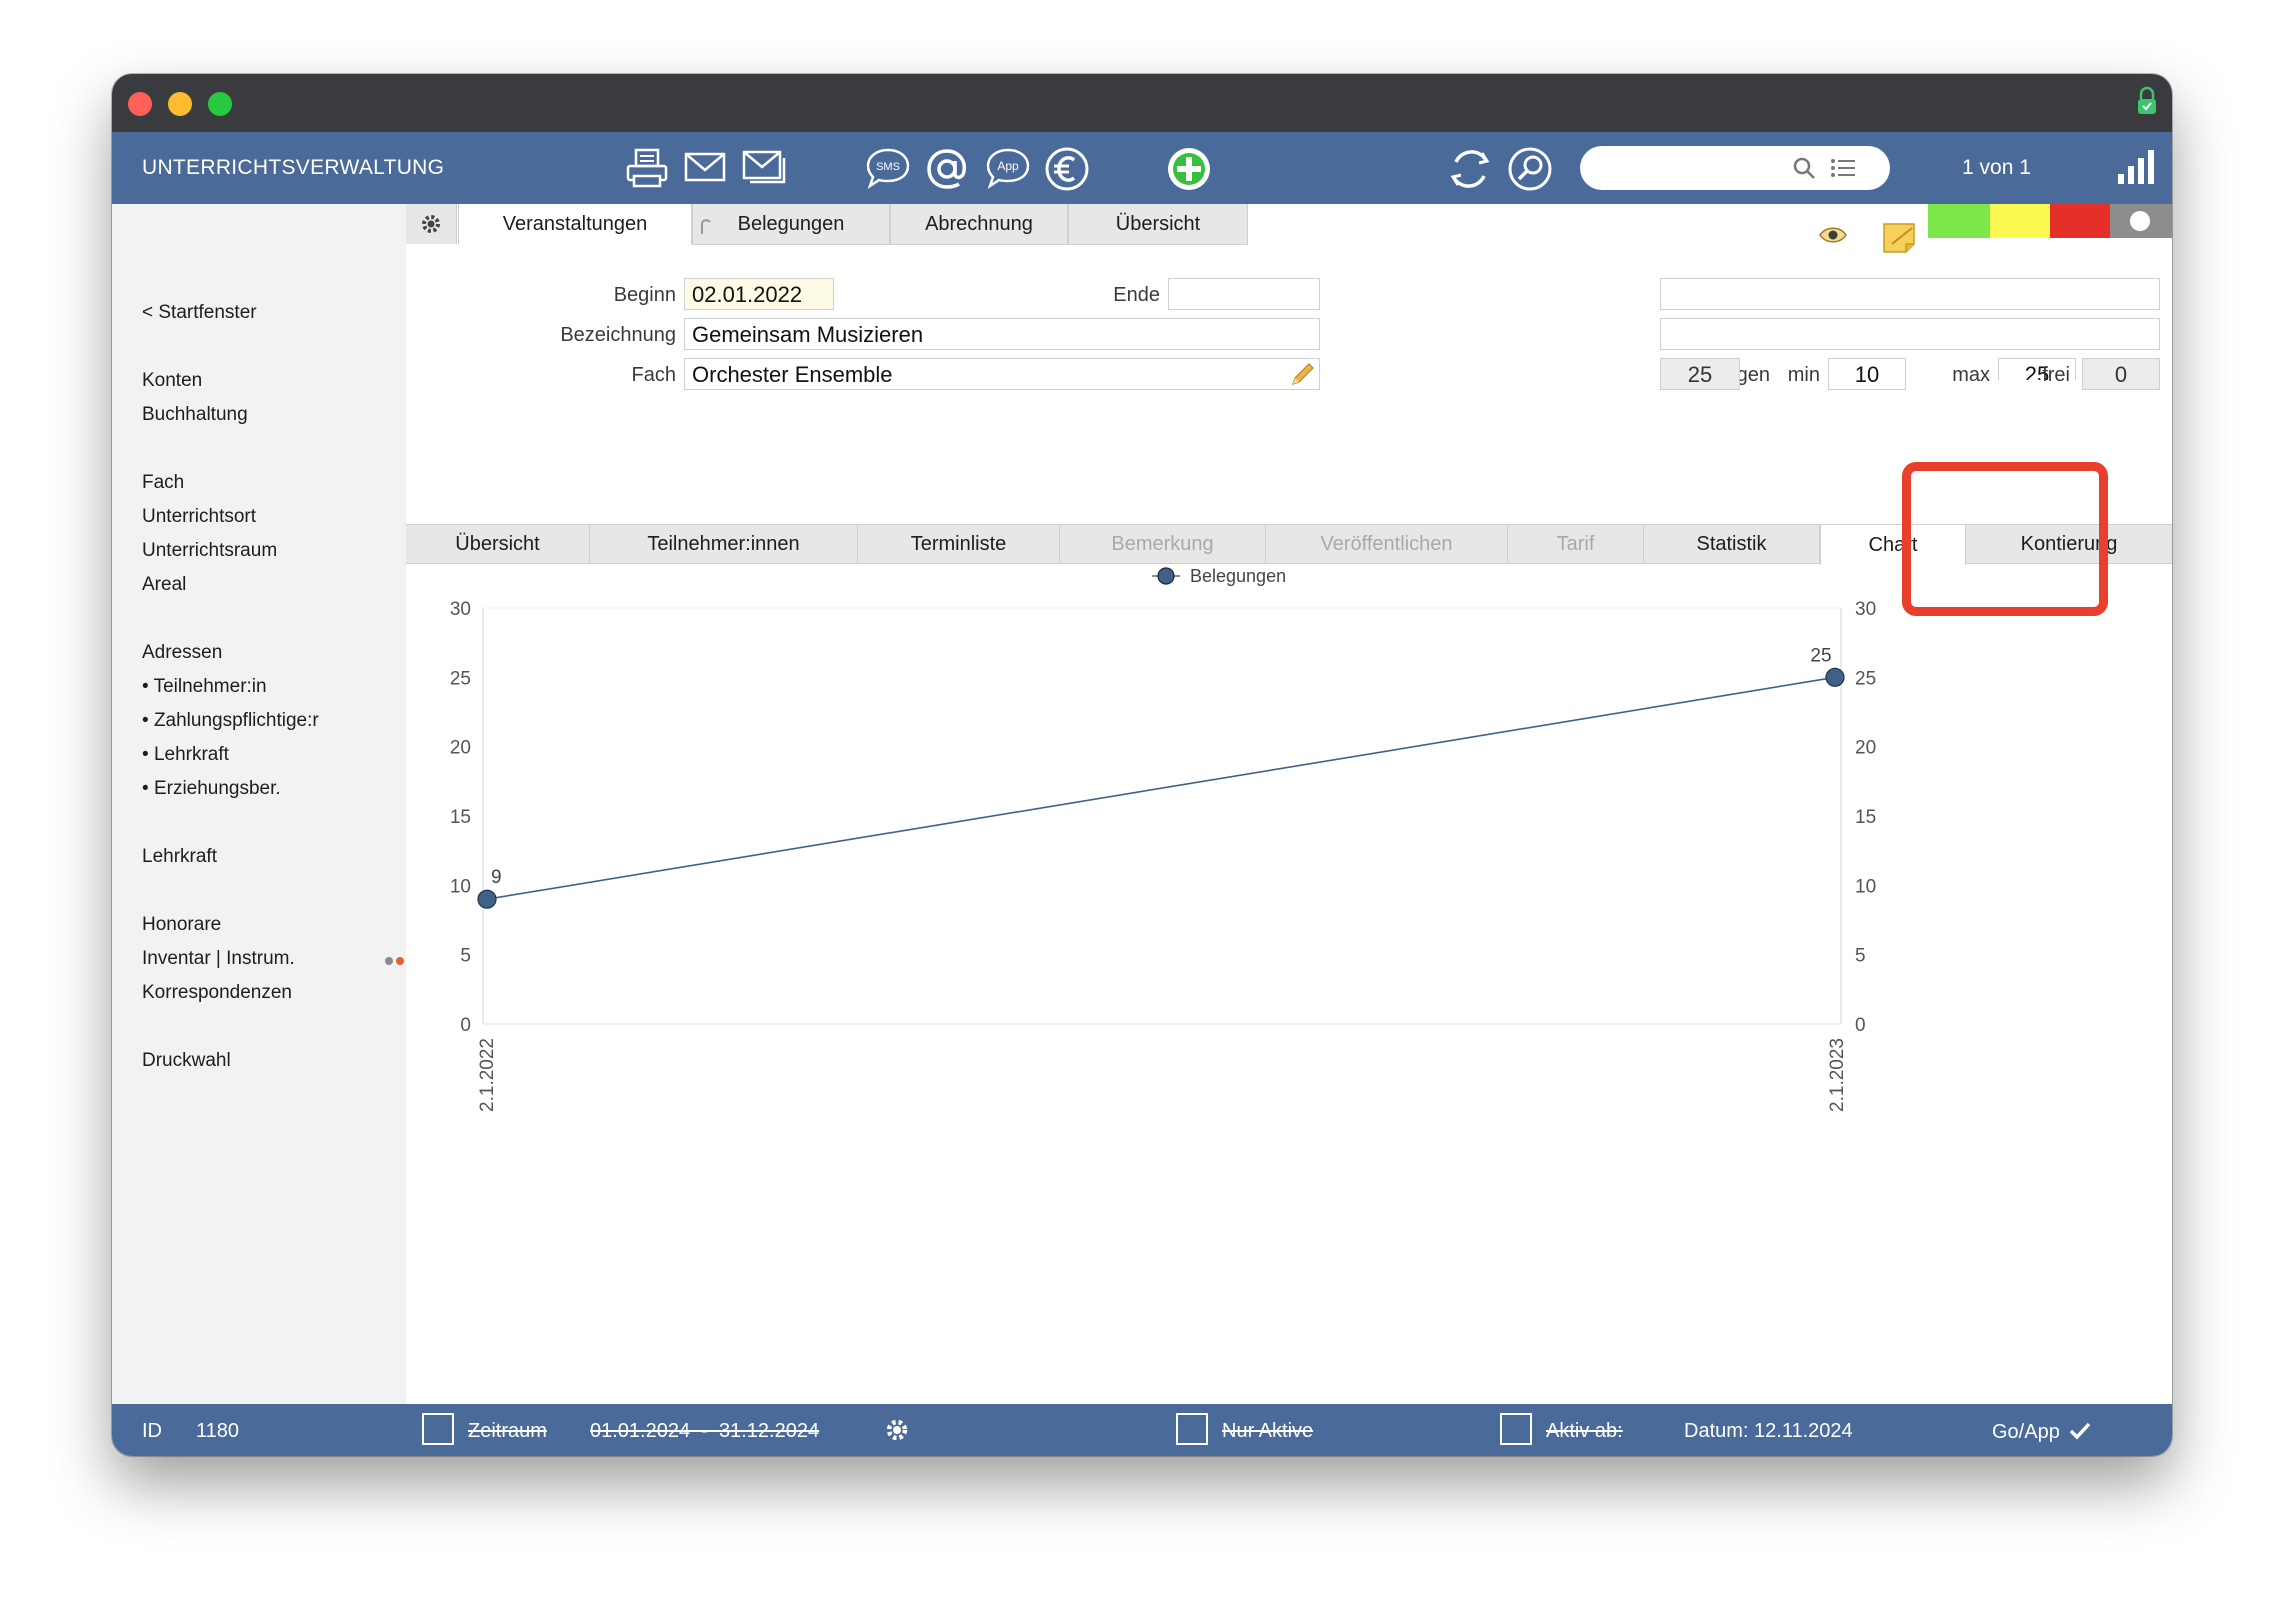  I want to click on refresh-icon, so click(1470, 169).